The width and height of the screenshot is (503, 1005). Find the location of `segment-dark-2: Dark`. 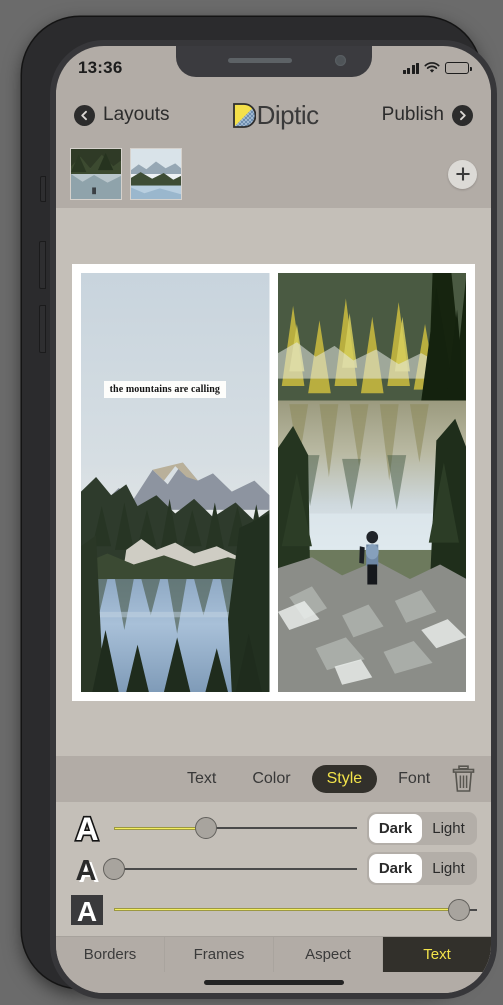

segment-dark-2: Dark is located at coordinates (395, 869).